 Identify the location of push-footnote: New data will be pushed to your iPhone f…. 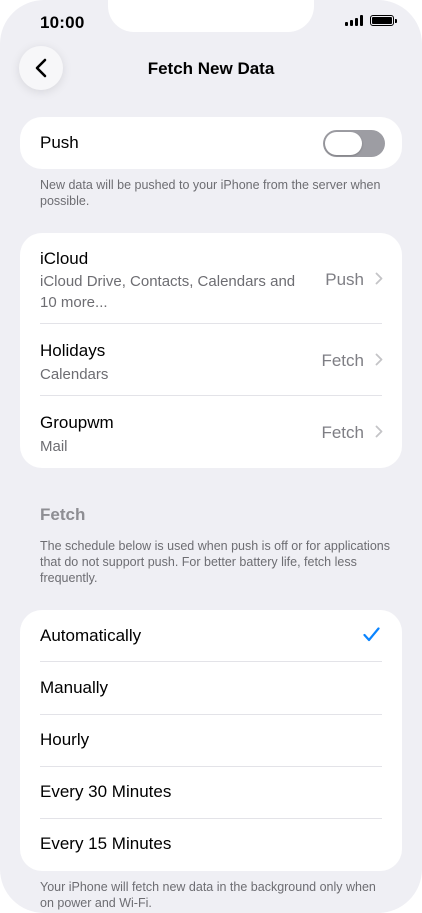
(210, 193).